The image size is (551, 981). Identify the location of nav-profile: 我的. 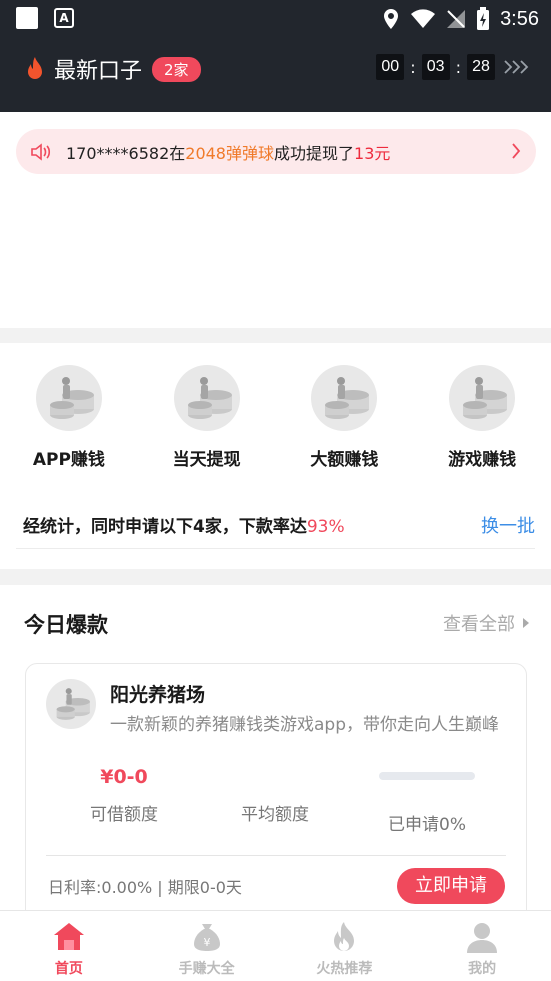
(482, 946).